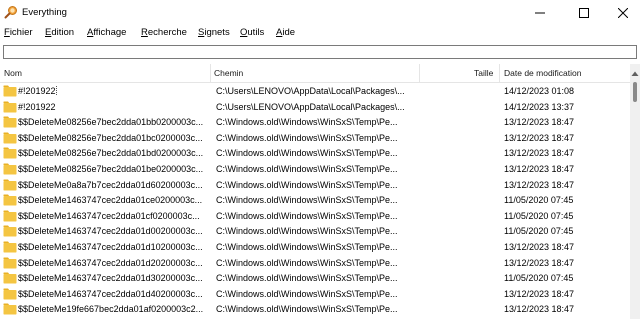 This screenshot has height=319, width=640. What do you see at coordinates (214, 32) in the screenshot?
I see `menu-signets: Signets` at bounding box center [214, 32].